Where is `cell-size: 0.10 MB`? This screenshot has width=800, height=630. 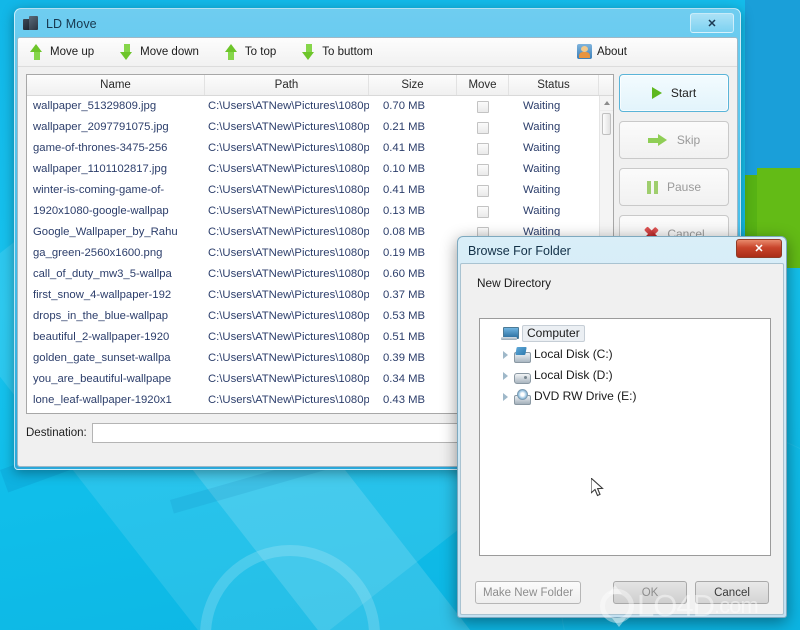 cell-size: 0.10 MB is located at coordinates (404, 169).